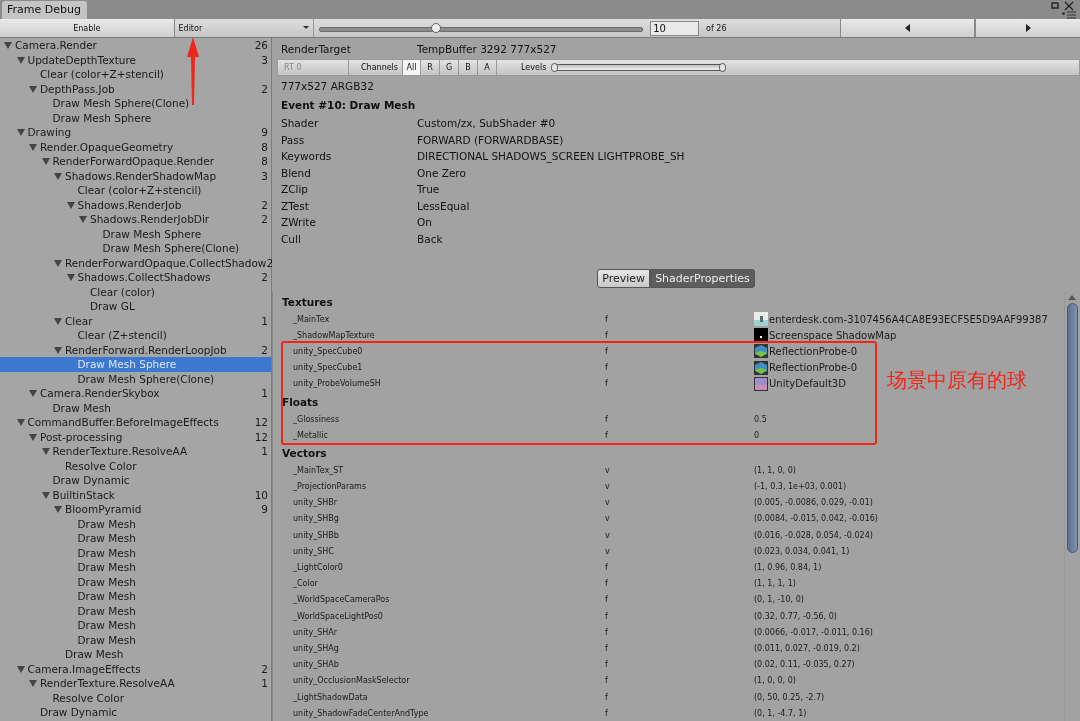  What do you see at coordinates (675, 28) in the screenshot?
I see `event-number-field: 10` at bounding box center [675, 28].